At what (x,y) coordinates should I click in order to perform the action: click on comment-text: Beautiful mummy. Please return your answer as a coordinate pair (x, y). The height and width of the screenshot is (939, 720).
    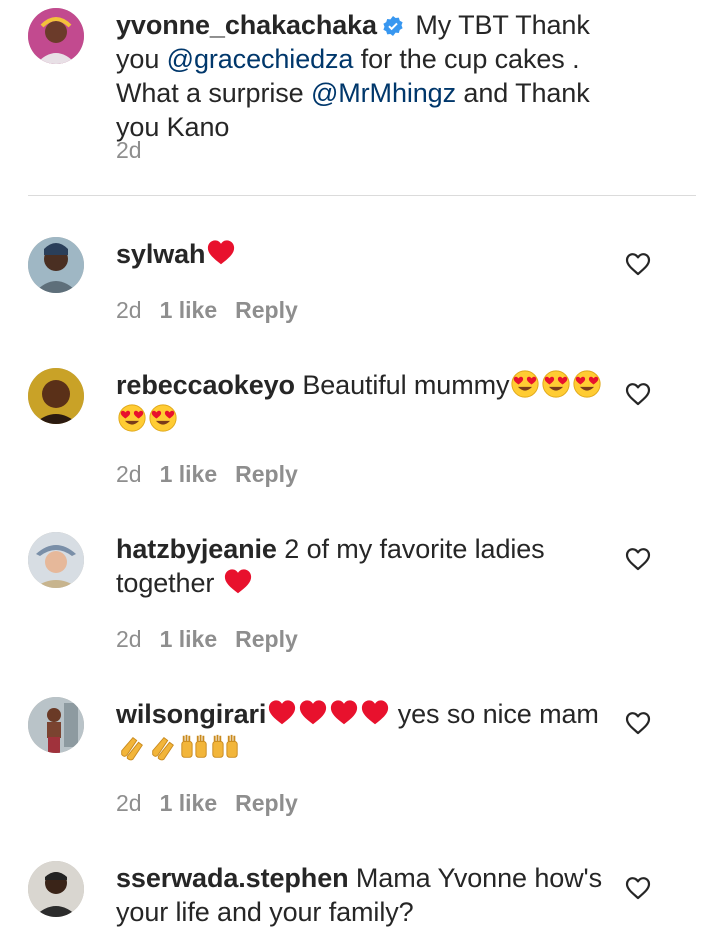
    Looking at the image, I should click on (402, 385).